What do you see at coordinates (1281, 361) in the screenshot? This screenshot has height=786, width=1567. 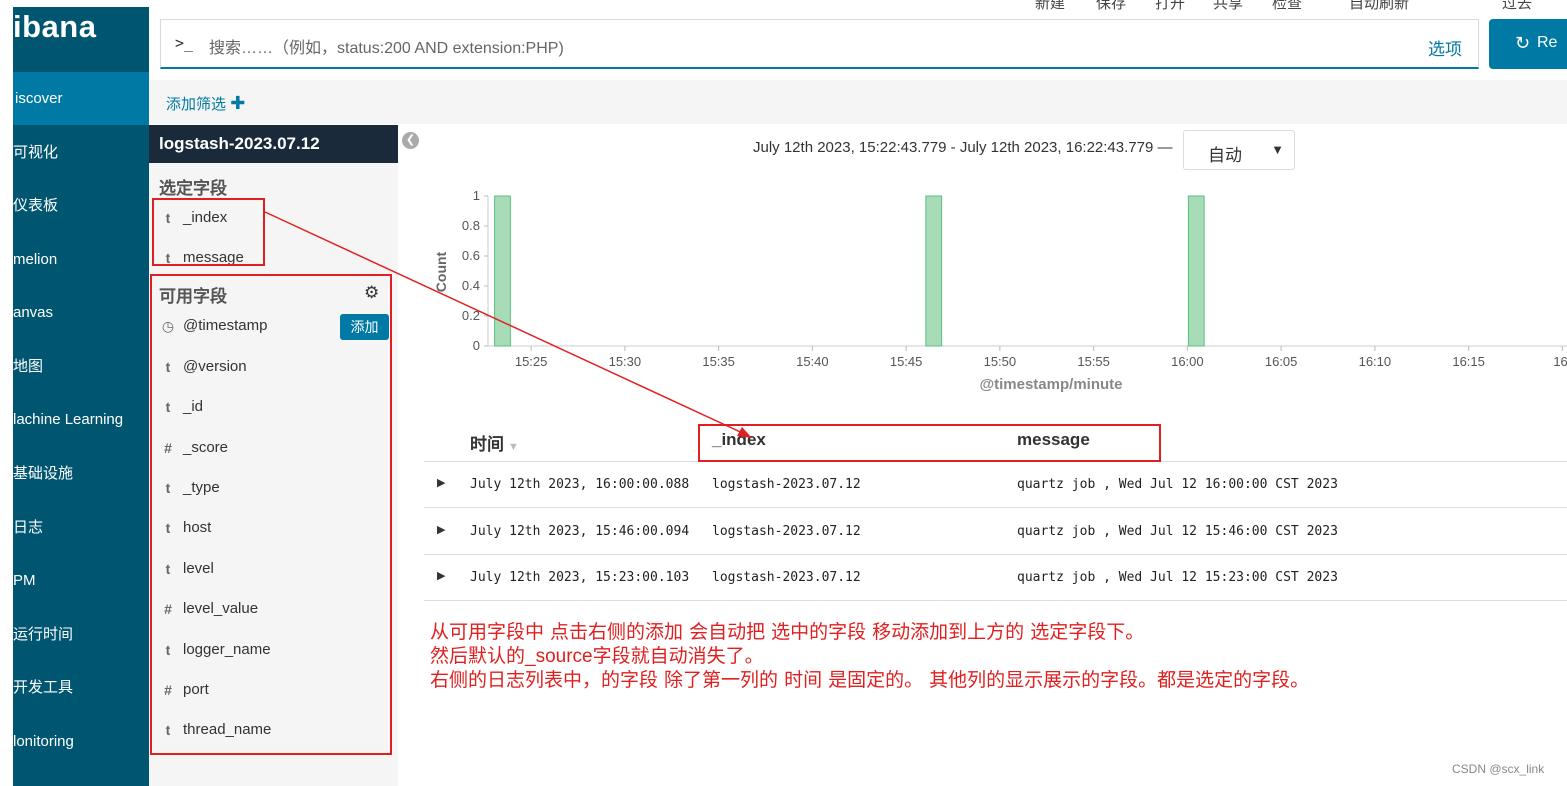 I see `x-tick-label: 16:05` at bounding box center [1281, 361].